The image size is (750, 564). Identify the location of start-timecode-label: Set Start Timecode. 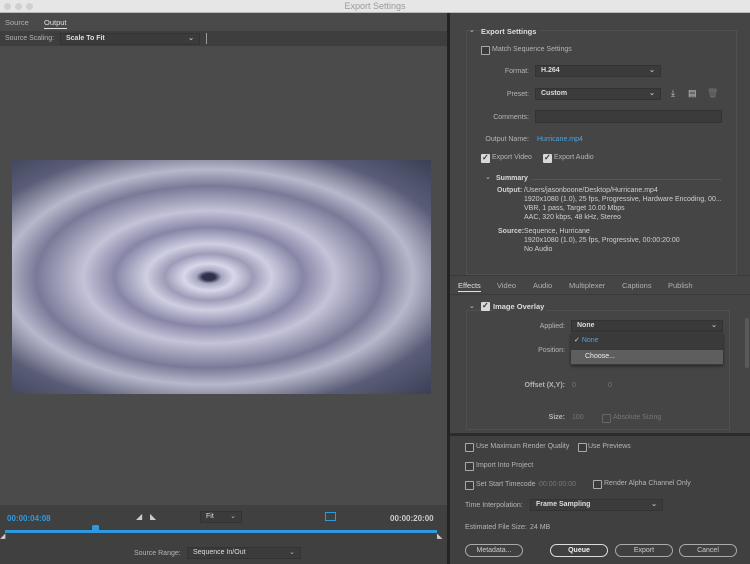
(506, 484).